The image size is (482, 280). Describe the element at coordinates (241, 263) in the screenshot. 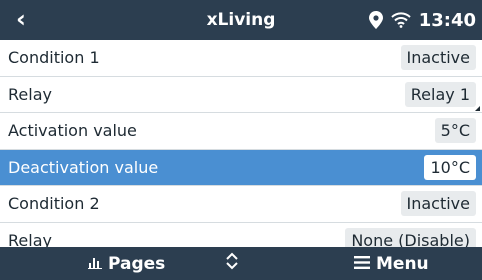

I see `bottom-bar: Pages Menu` at that location.